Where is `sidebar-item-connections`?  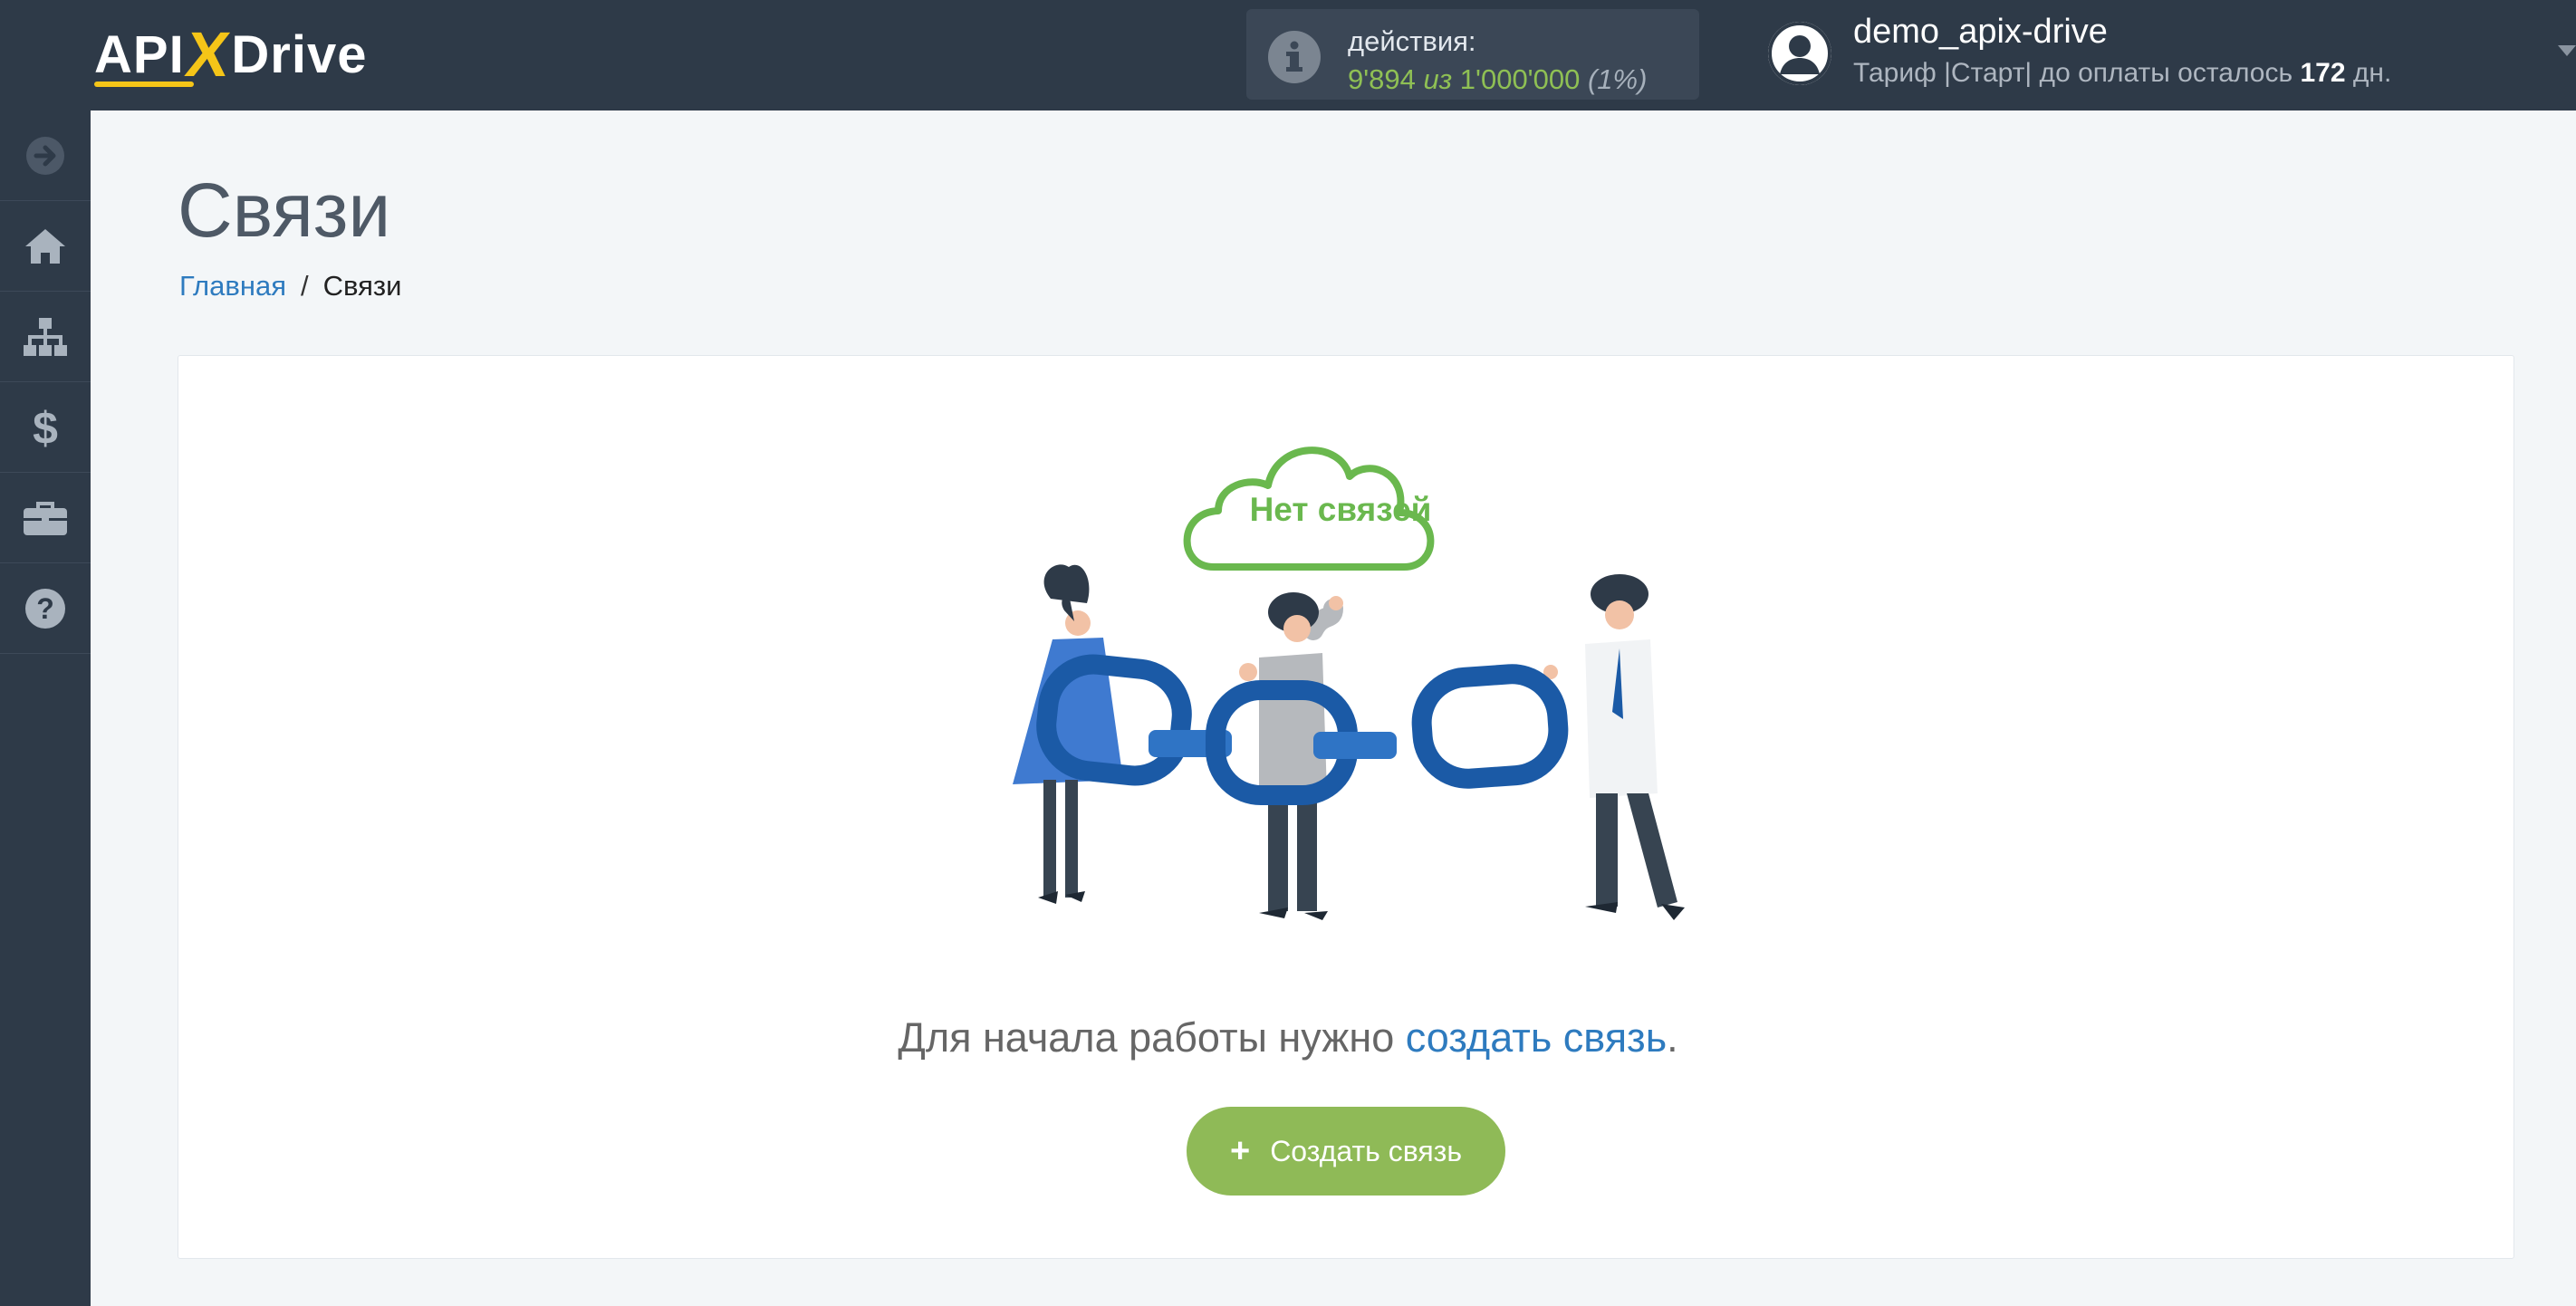
sidebar-item-connections is located at coordinates (45, 337).